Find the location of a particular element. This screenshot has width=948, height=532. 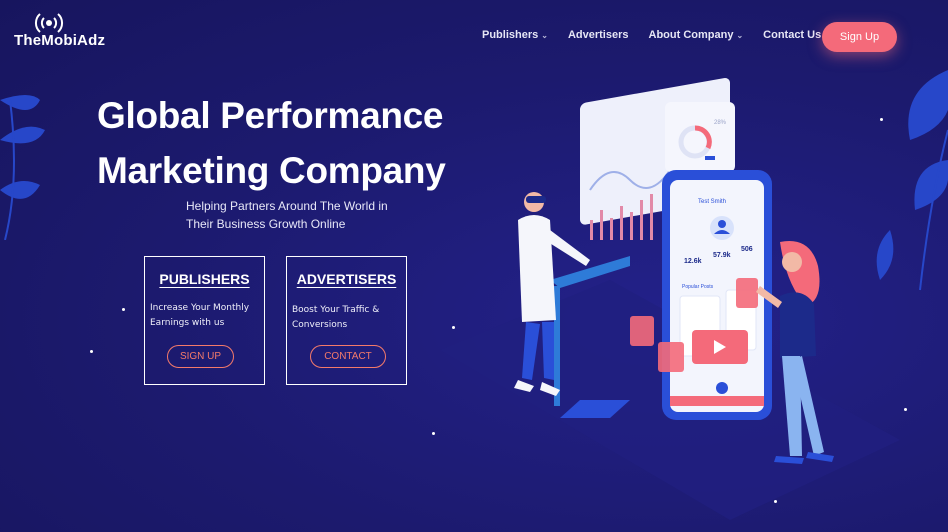

publishers-card-description: Increase Your Monthly Earnings with us is located at coordinates (205, 316).